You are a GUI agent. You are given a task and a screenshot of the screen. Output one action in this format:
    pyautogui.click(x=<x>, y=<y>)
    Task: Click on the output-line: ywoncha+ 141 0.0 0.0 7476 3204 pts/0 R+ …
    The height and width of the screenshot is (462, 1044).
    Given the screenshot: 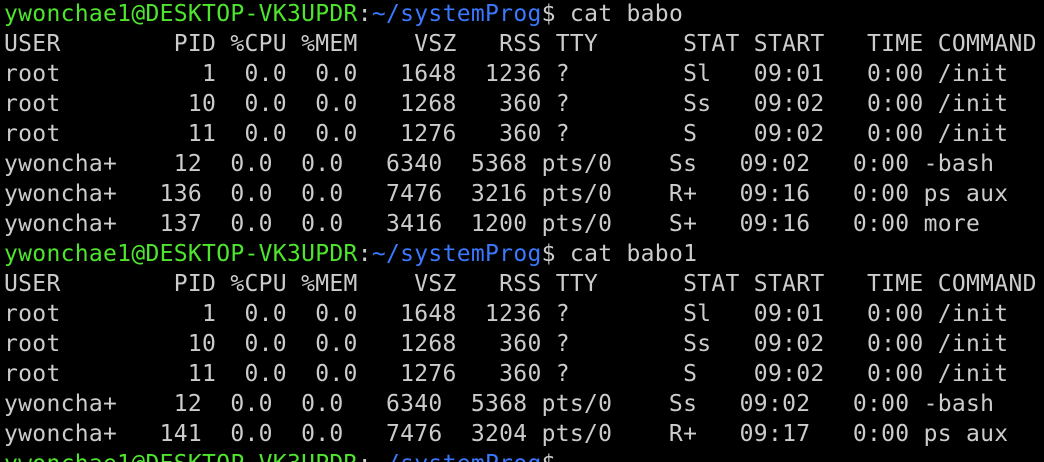 What is the action you would take?
    pyautogui.click(x=506, y=434)
    